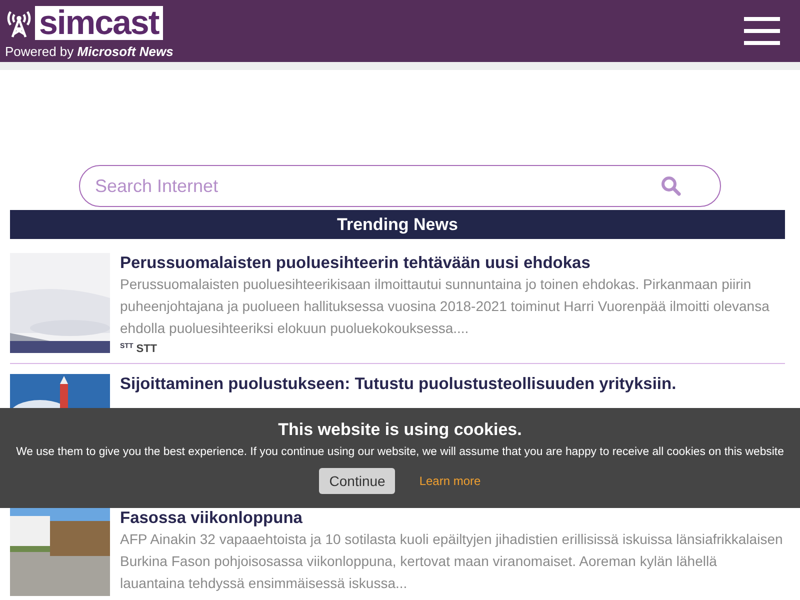 The height and width of the screenshot is (600, 800). Describe the element at coordinates (400, 186) in the screenshot. I see `search-field: Search Internet` at that location.